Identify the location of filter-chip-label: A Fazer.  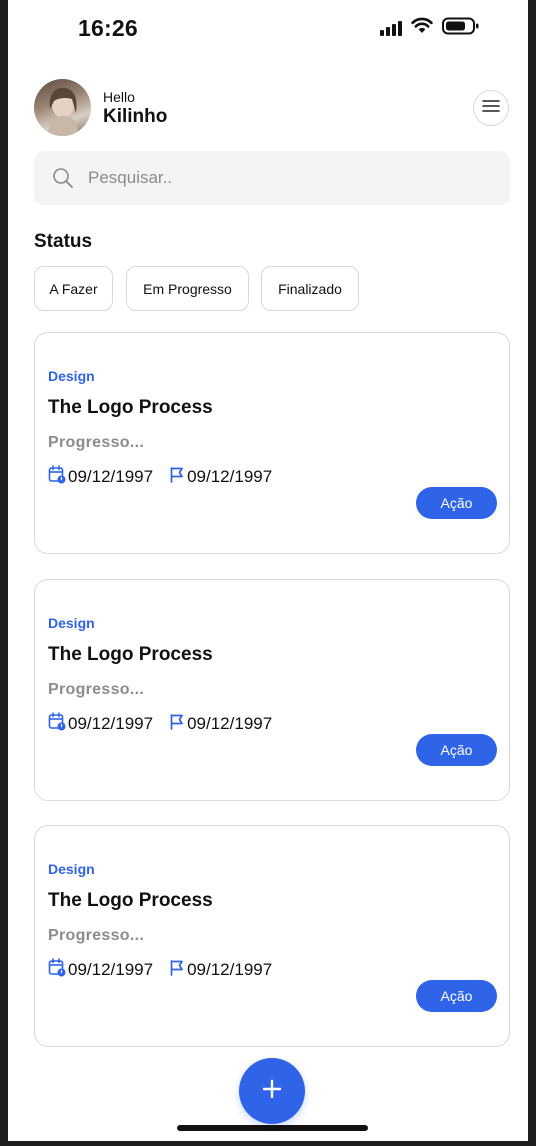
(73, 288).